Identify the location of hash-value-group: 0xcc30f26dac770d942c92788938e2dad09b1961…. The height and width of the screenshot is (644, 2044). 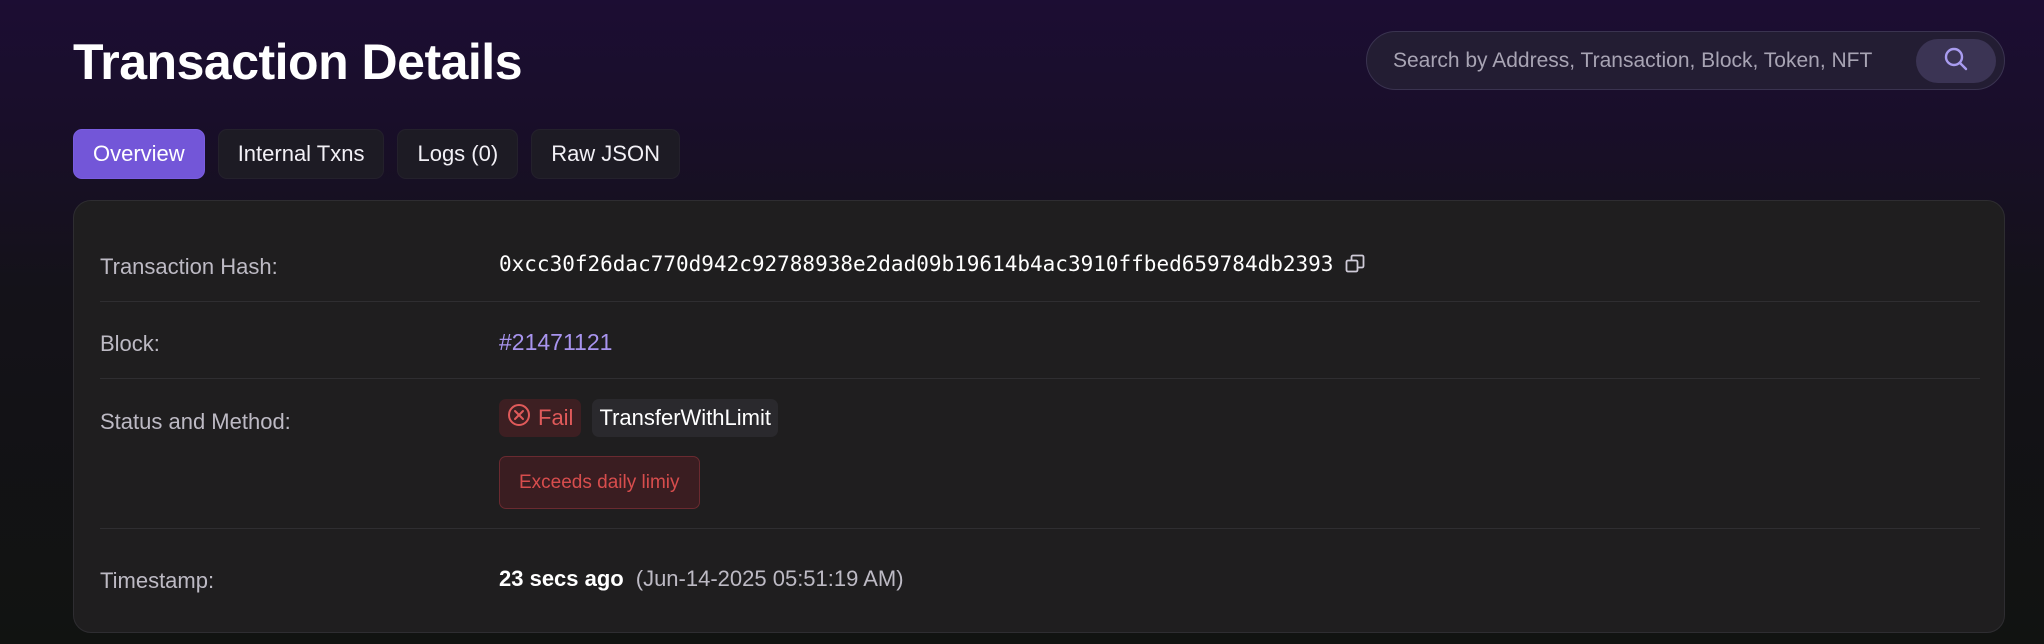
(932, 264).